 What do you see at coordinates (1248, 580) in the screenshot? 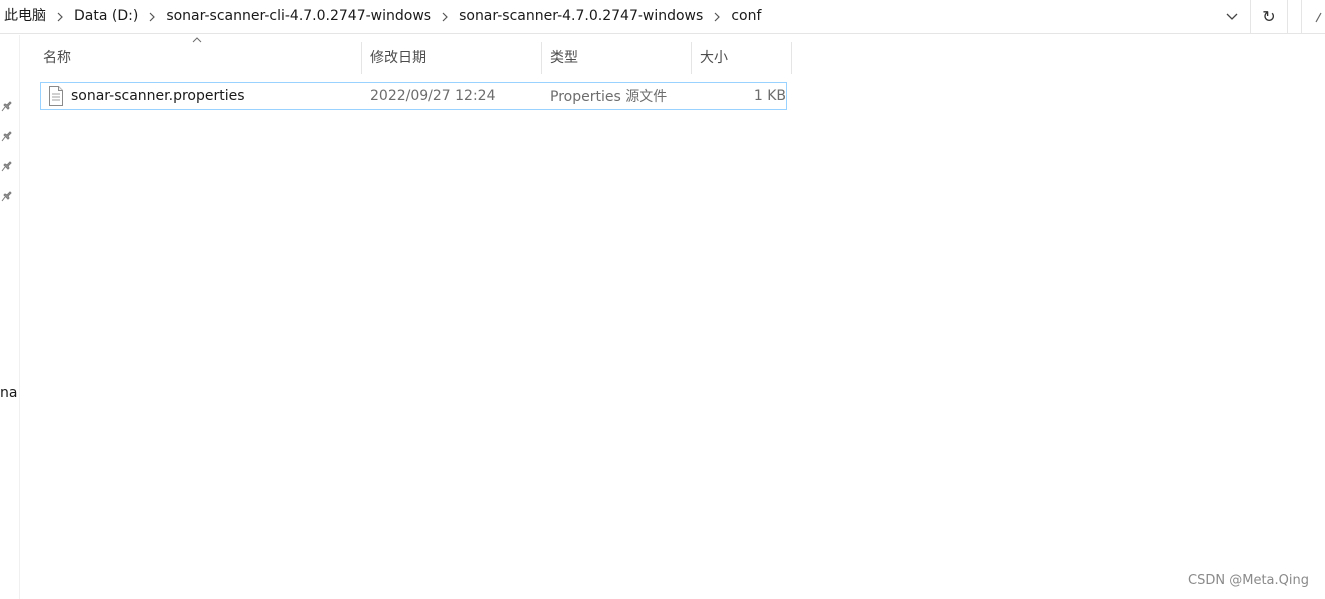
I see `watermark: CSDN @Meta.Qing` at bounding box center [1248, 580].